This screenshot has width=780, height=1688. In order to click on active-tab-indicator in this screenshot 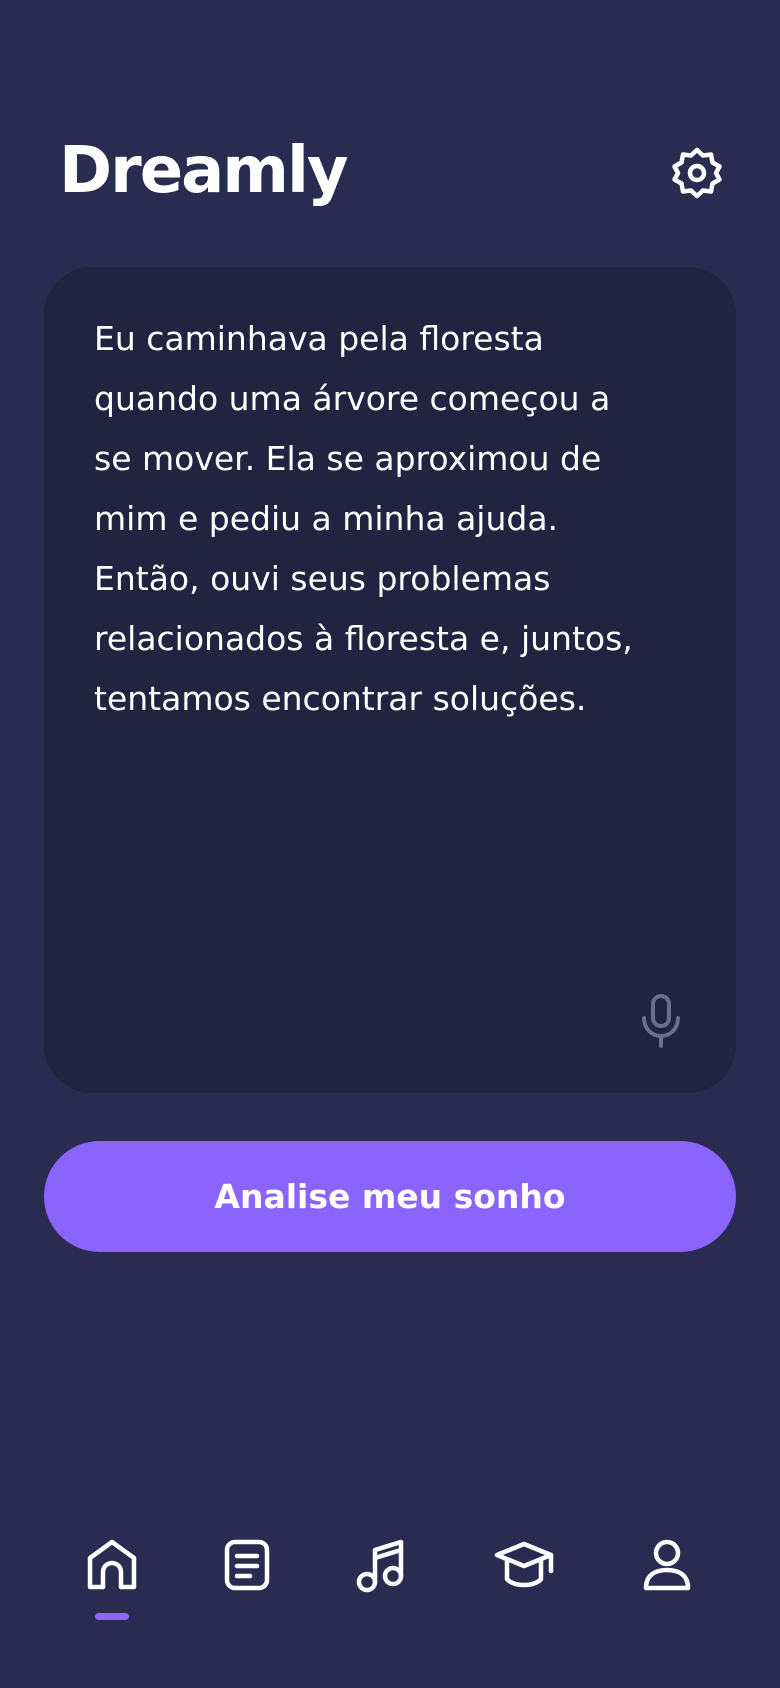, I will do `click(112, 1616)`.